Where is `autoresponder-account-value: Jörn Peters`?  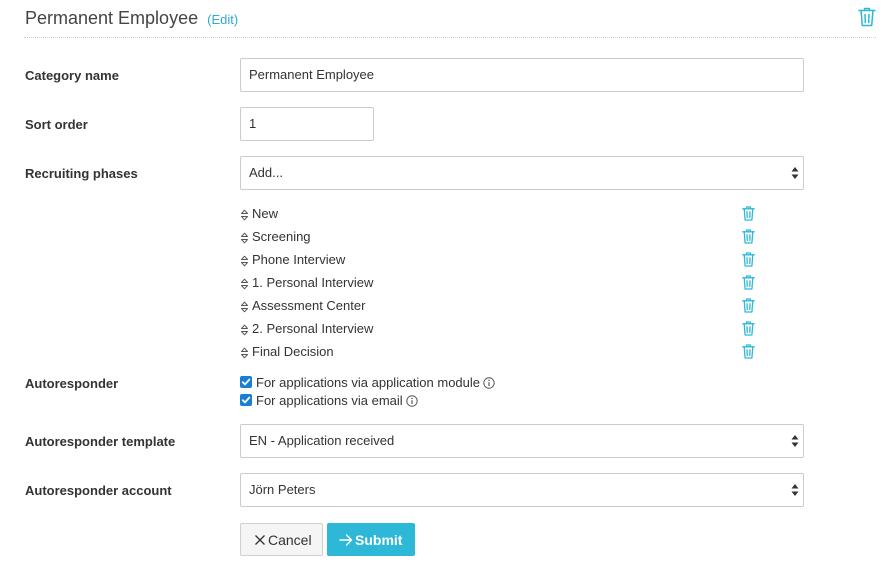 autoresponder-account-value: Jörn Peters is located at coordinates (282, 489).